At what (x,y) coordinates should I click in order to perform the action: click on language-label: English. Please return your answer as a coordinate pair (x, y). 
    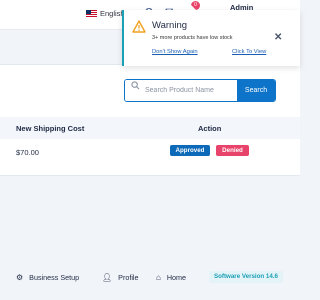
    Looking at the image, I should click on (112, 13).